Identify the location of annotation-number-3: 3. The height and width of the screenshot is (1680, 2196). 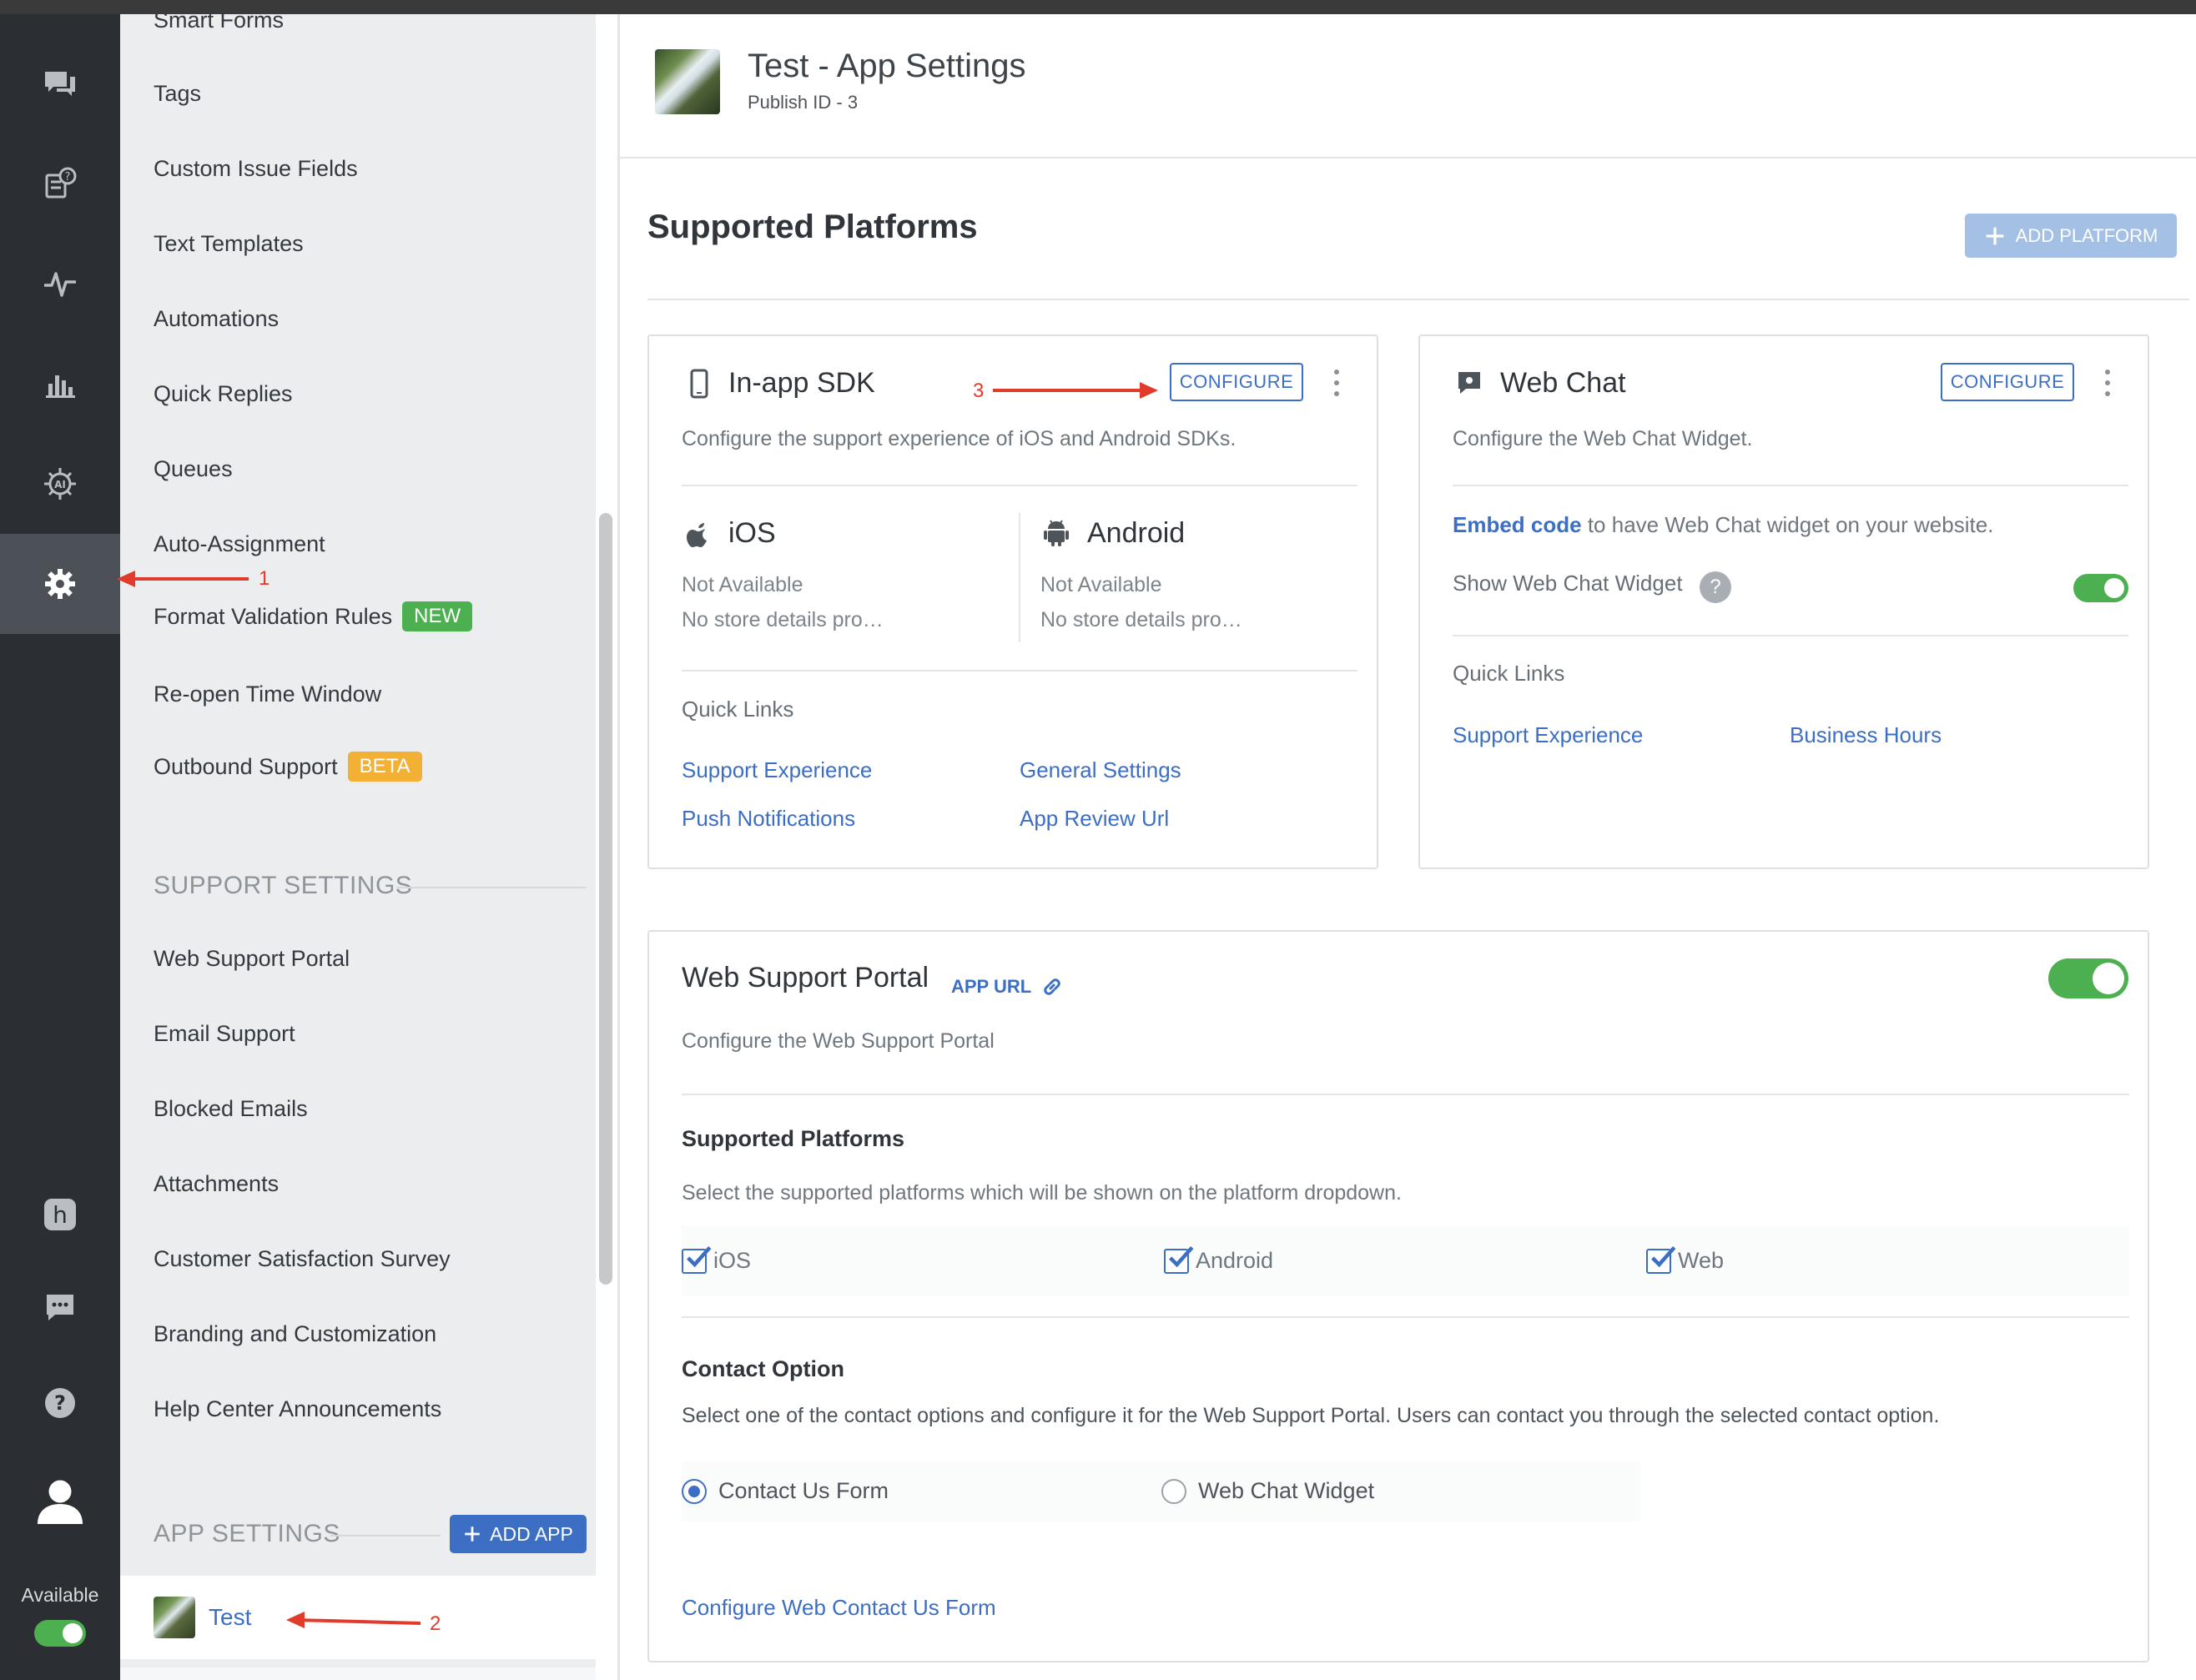
(979, 391).